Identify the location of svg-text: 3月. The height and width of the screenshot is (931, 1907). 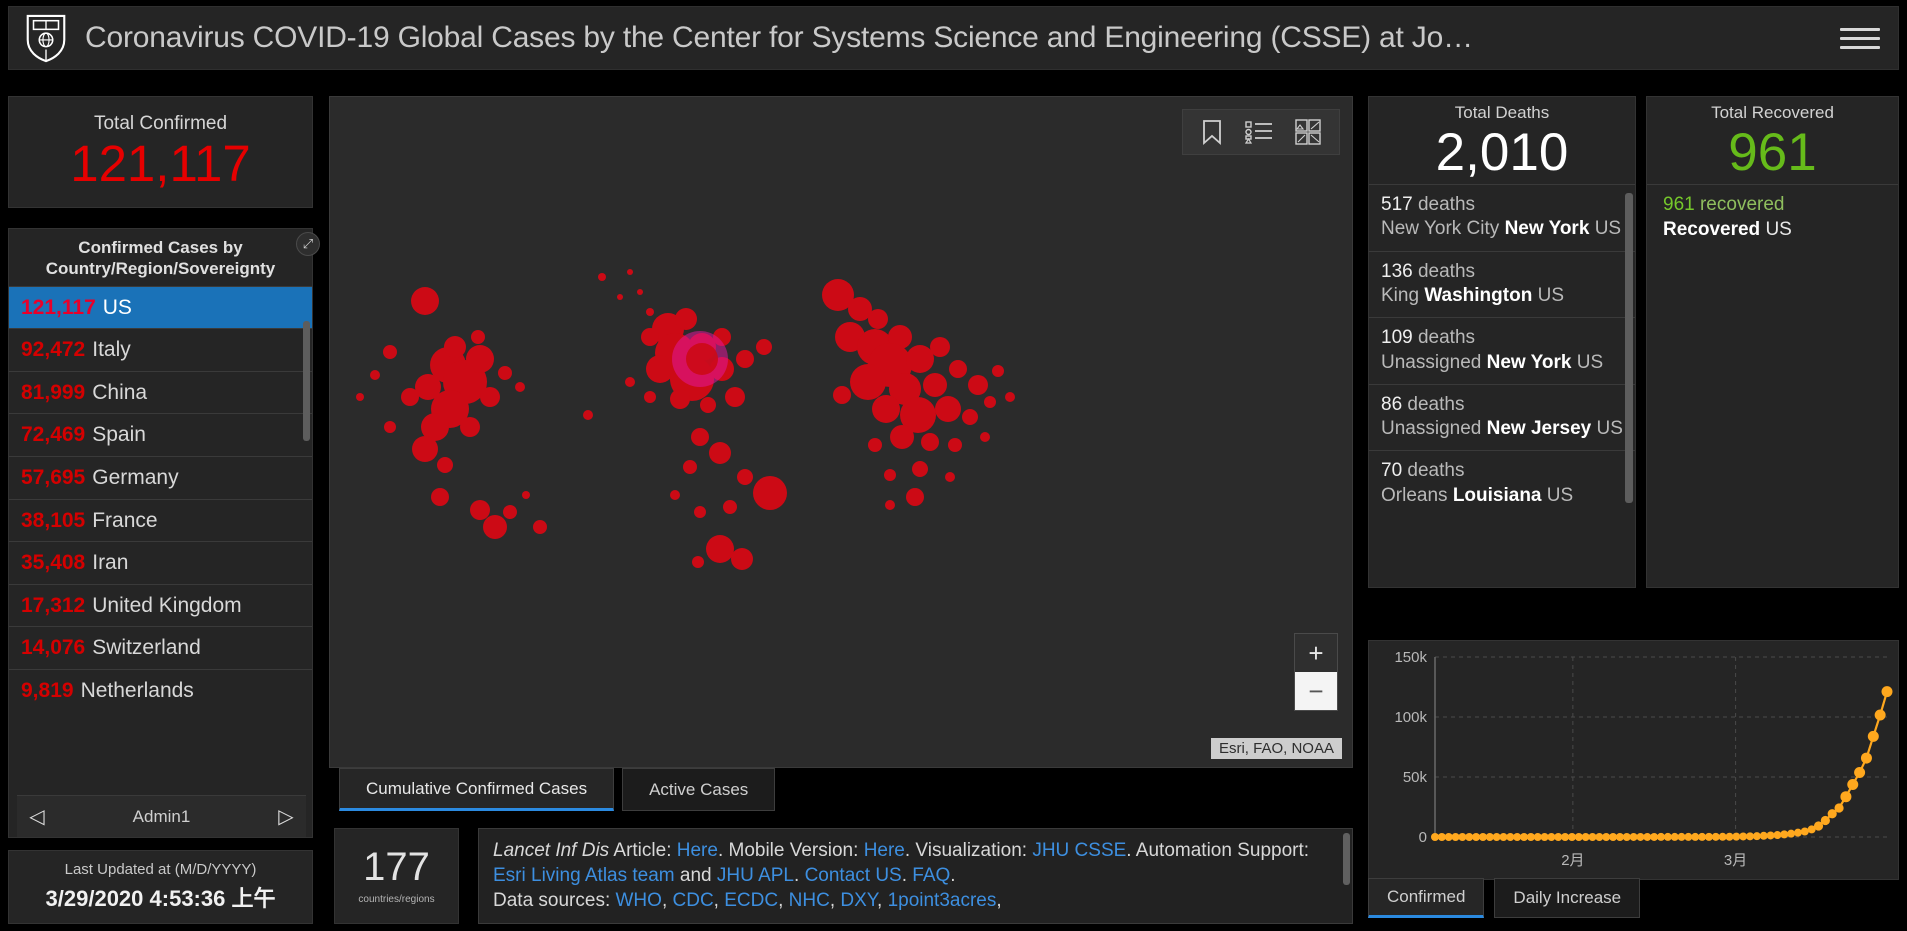
(1735, 860).